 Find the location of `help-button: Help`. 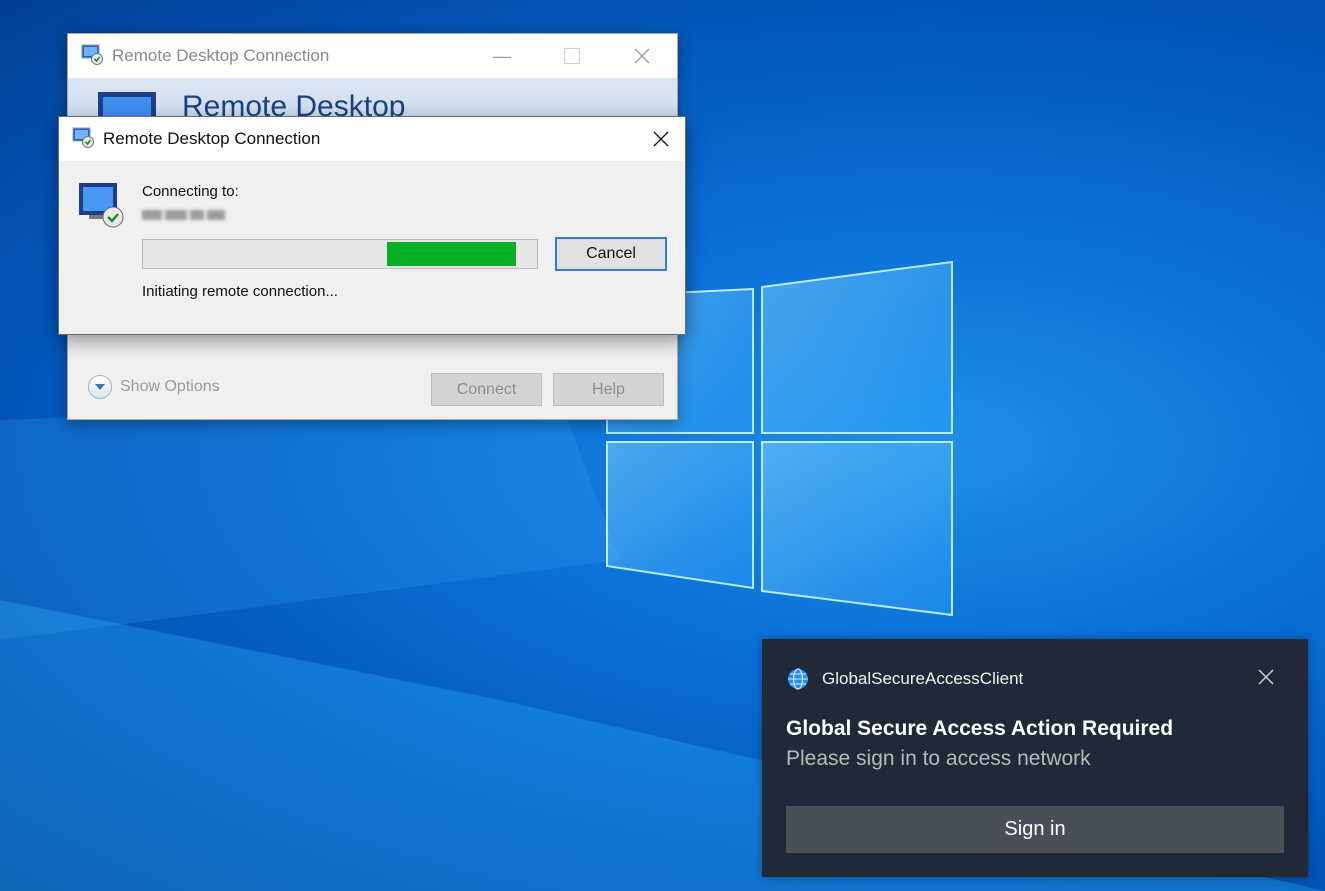

help-button: Help is located at coordinates (608, 389).